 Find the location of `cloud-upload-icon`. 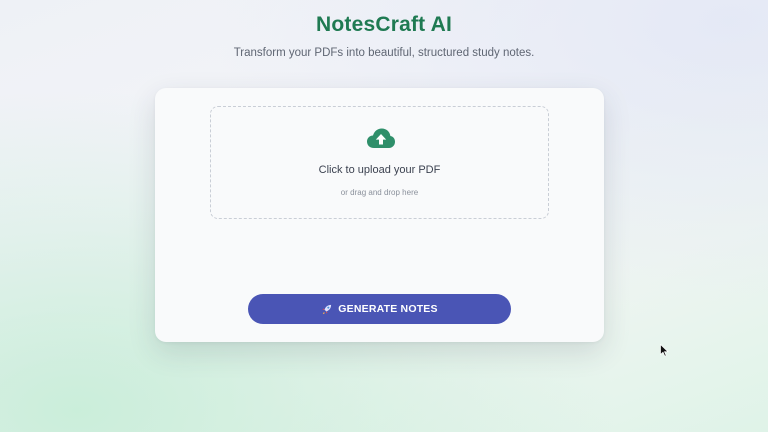

cloud-upload-icon is located at coordinates (381, 138).